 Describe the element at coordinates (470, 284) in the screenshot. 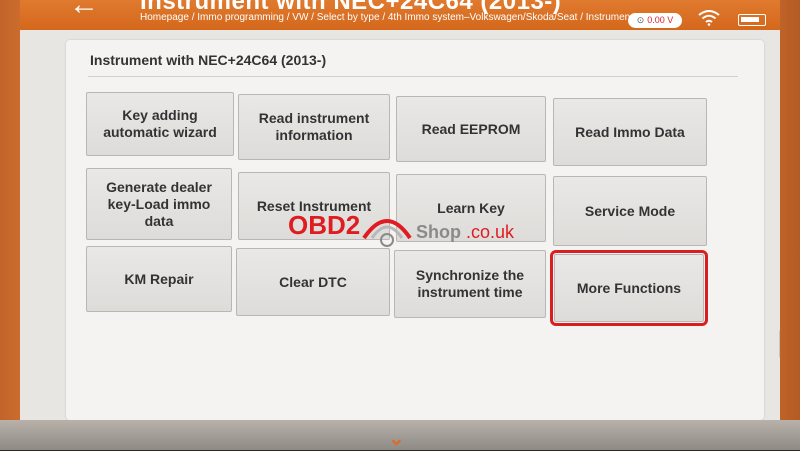

I see `synchronize-time-button: Synchronize the instrument time` at that location.